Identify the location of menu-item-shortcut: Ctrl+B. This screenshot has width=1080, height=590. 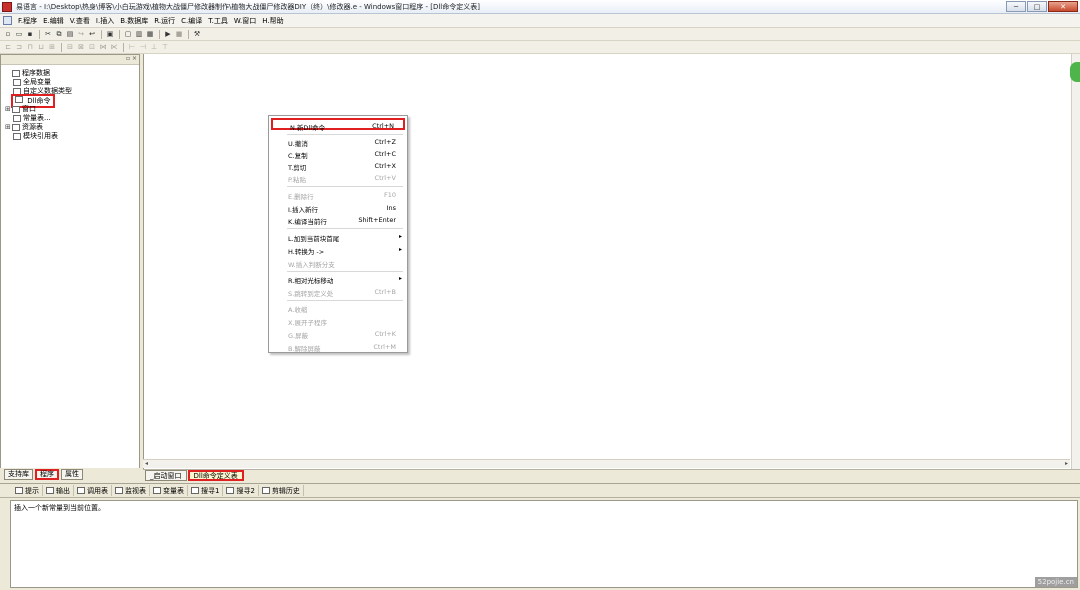
(385, 292).